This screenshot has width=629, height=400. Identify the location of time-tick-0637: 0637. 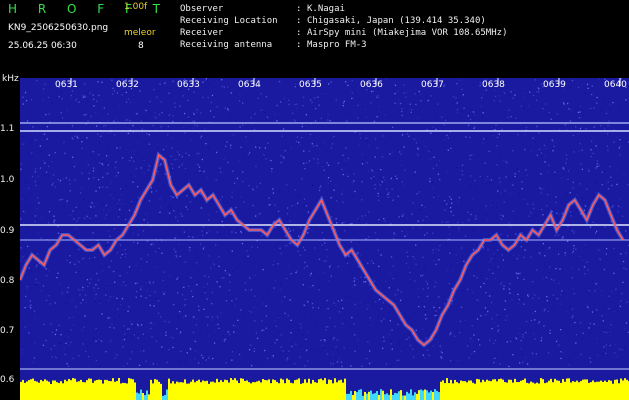
(432, 85).